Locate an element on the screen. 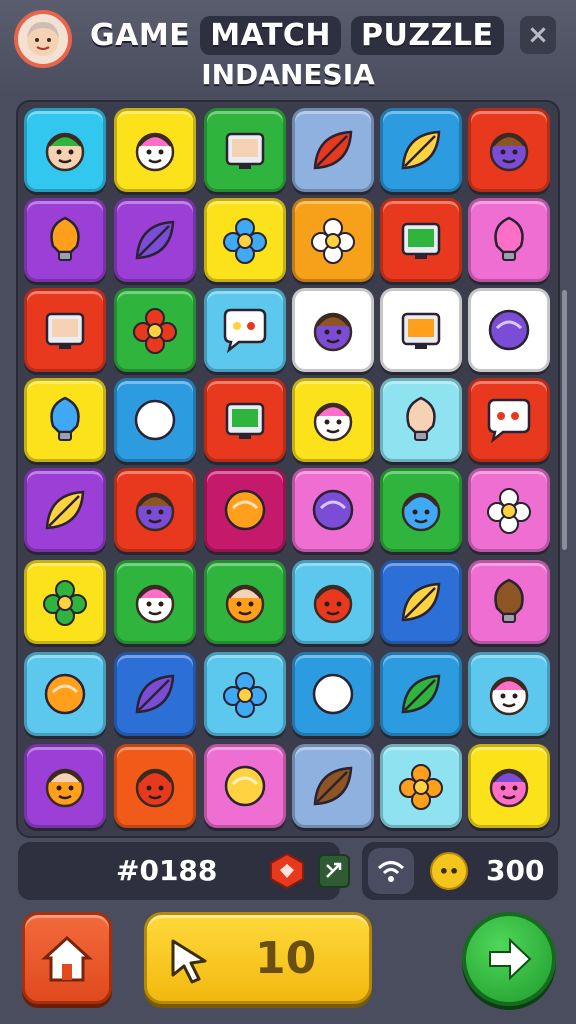 The image size is (576, 1024). heart-flower-icon is located at coordinates (245, 241).